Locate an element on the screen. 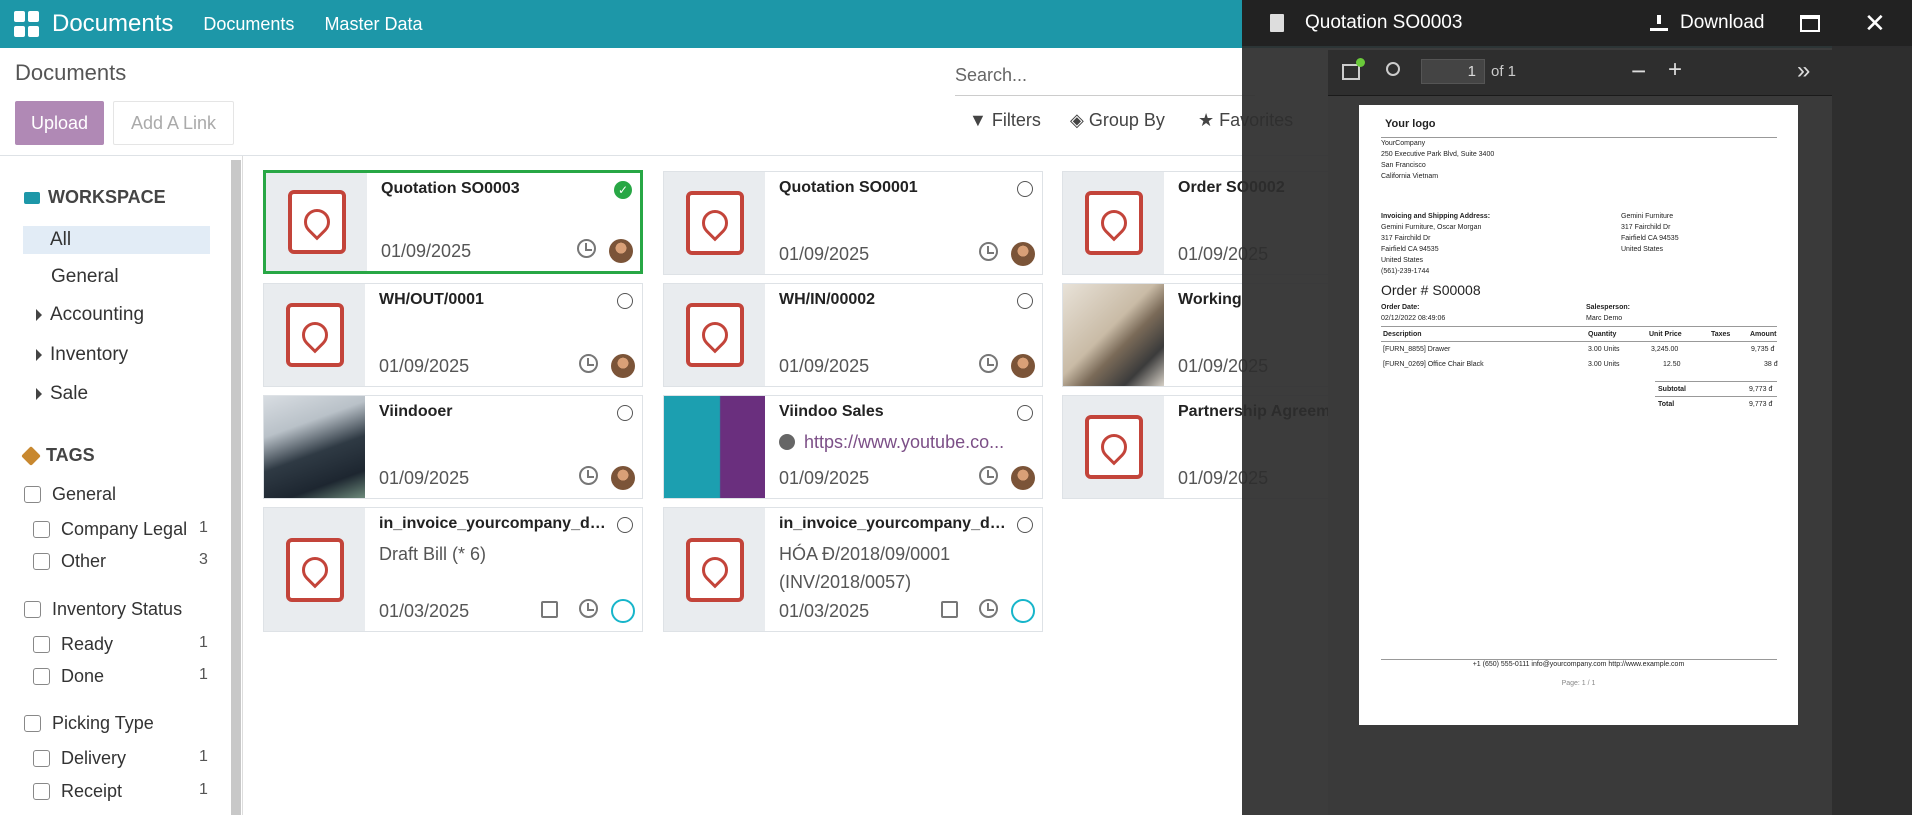 This screenshot has width=1912, height=815. sidebar-scrollbar is located at coordinates (236, 487).